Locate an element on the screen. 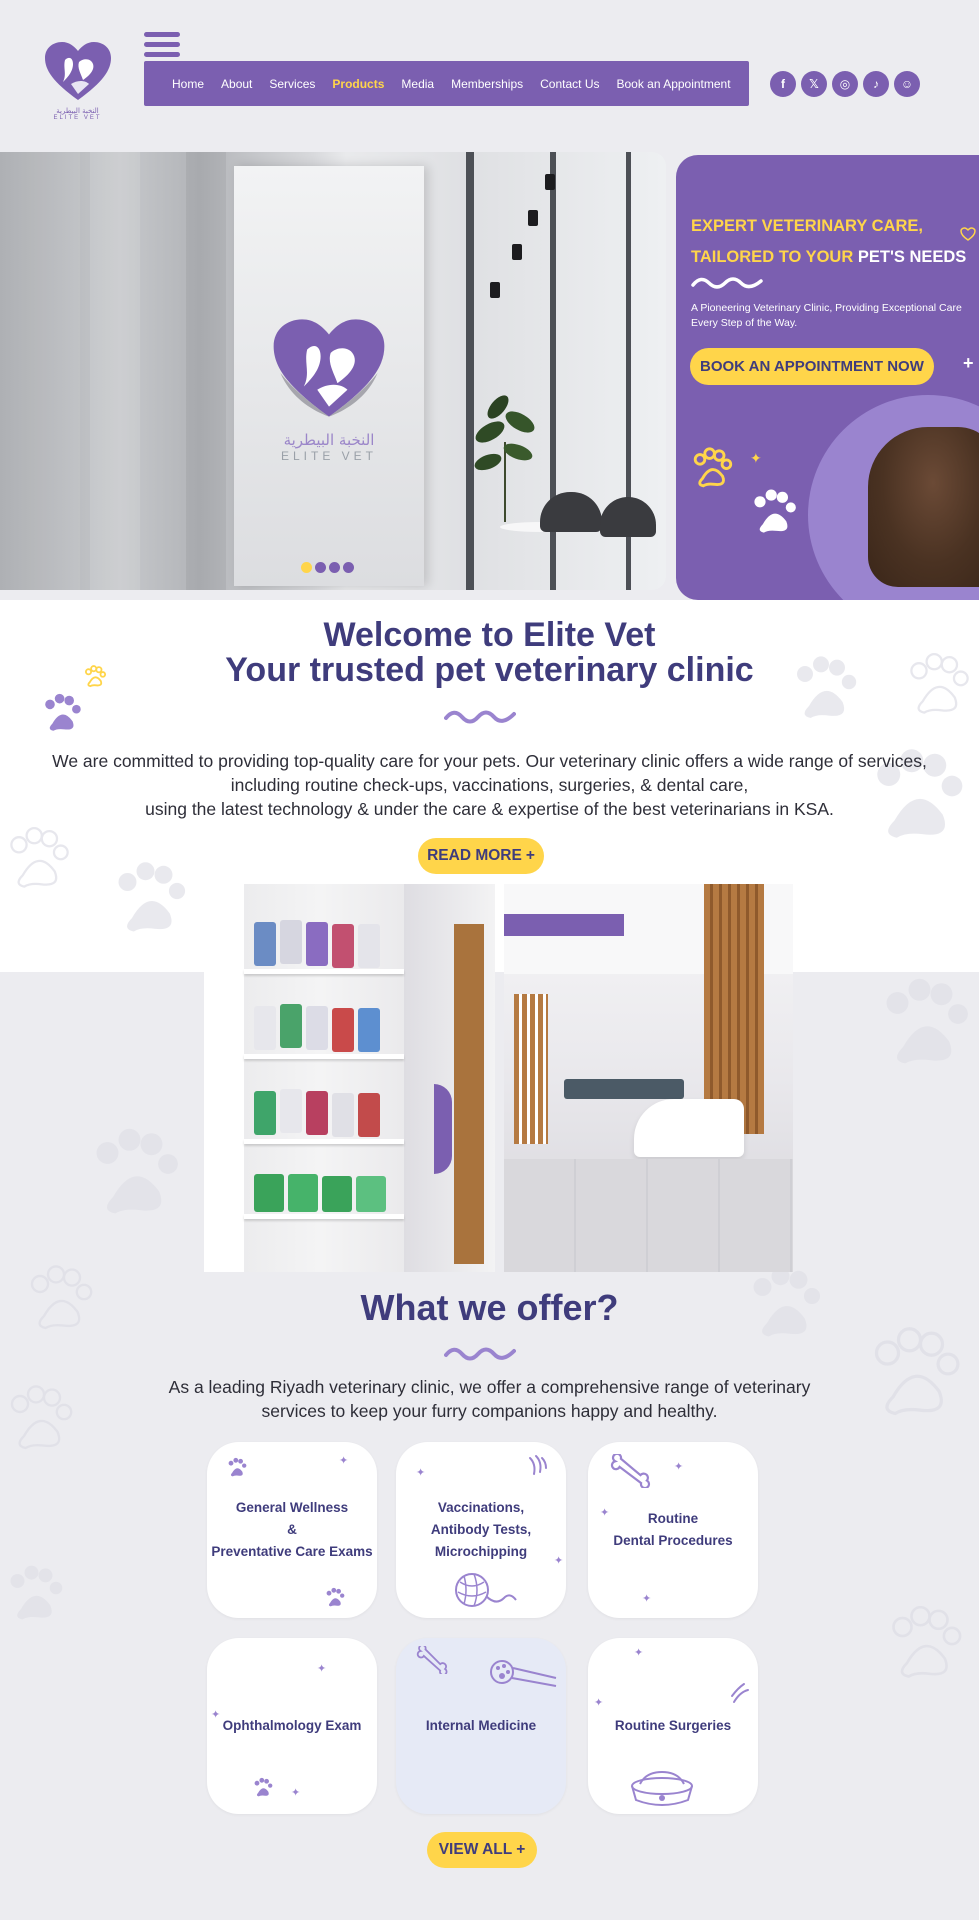 The width and height of the screenshot is (979, 1920). nav-item-book-appointment: Book an Appointment is located at coordinates (673, 84).